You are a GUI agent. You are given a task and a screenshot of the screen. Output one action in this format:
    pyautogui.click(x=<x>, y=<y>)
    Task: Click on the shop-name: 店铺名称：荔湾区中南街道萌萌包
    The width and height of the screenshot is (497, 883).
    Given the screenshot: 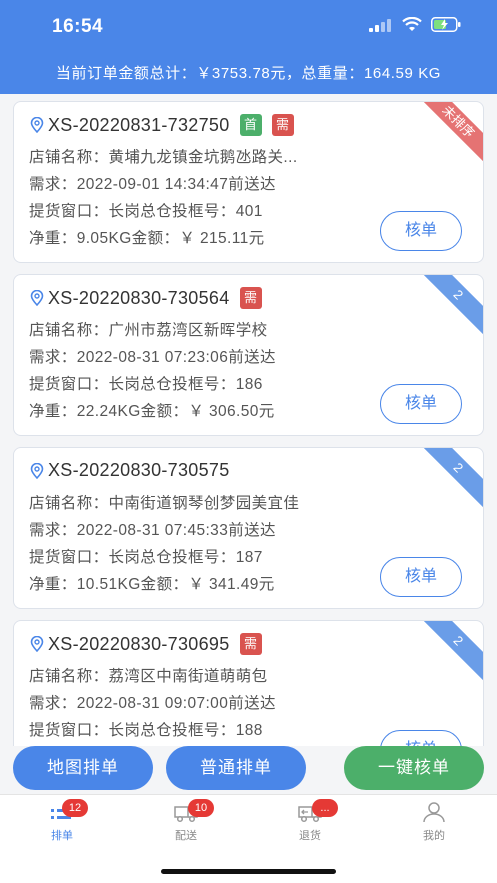 What is the action you would take?
    pyautogui.click(x=148, y=676)
    